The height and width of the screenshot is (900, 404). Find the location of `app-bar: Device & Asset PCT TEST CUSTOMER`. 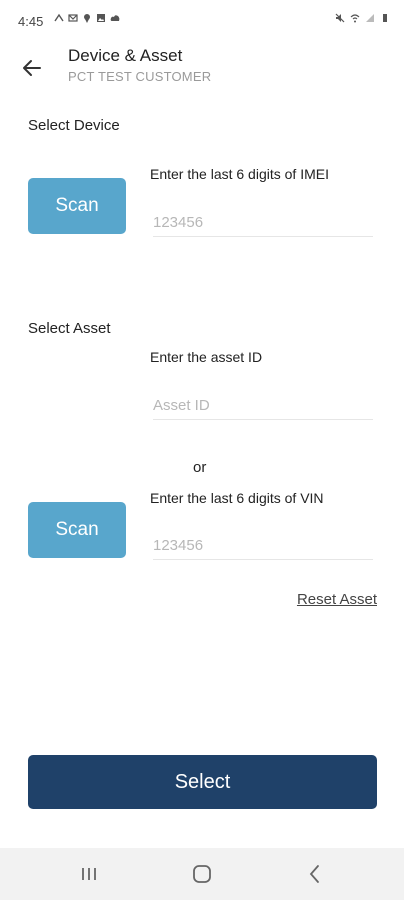

app-bar: Device & Asset PCT TEST CUSTOMER is located at coordinates (202, 72).